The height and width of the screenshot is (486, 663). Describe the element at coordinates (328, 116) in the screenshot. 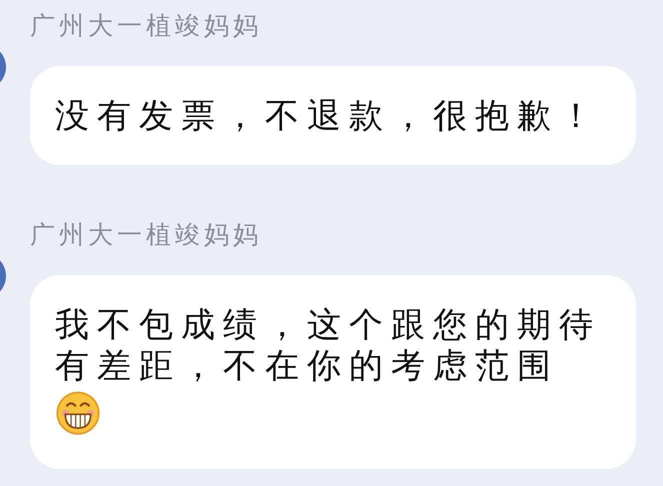

I see `message-text: 没有发票，不退款，很抱歉！` at that location.